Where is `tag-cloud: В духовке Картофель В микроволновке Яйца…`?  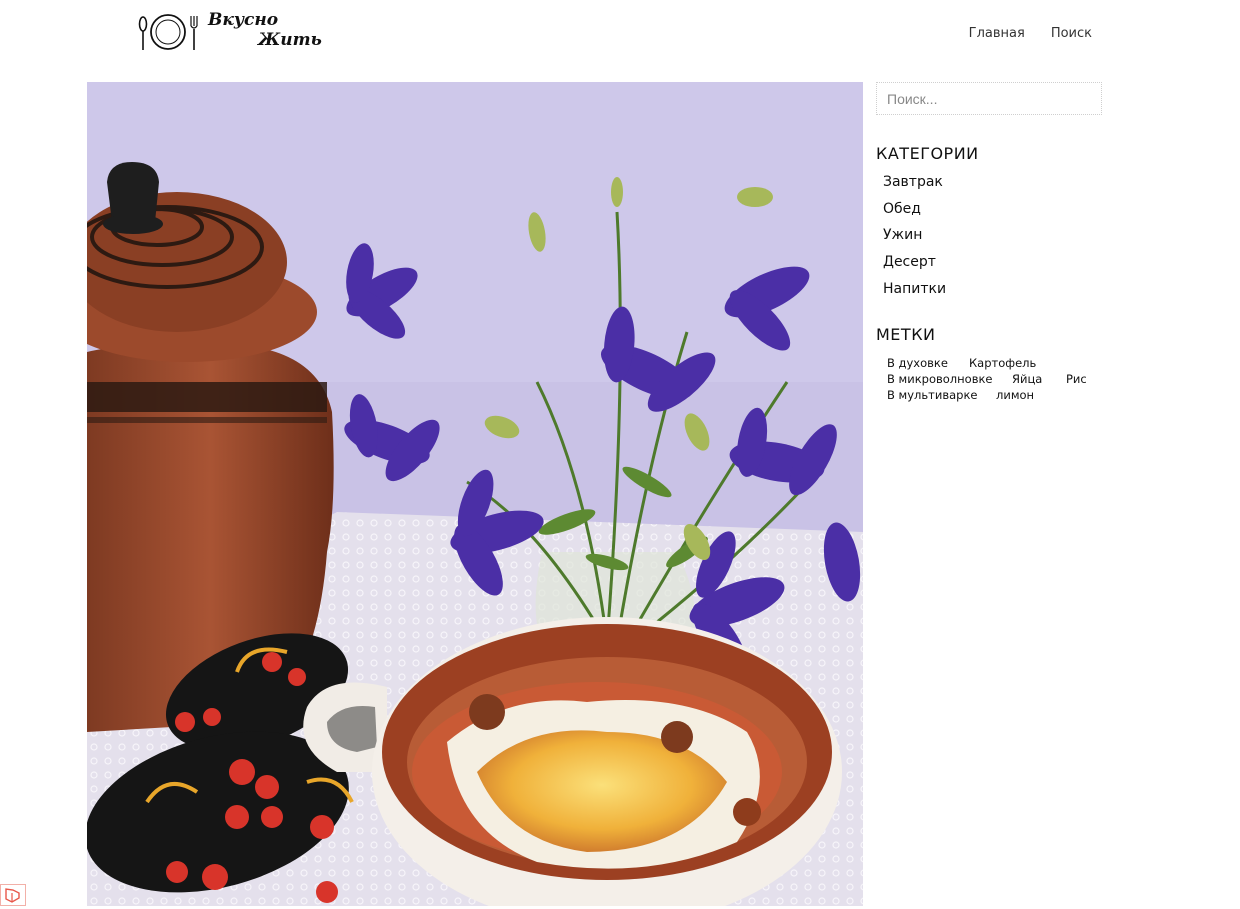
tag-cloud: В духовке Картофель В микроволновке Яйца… is located at coordinates (1002, 379).